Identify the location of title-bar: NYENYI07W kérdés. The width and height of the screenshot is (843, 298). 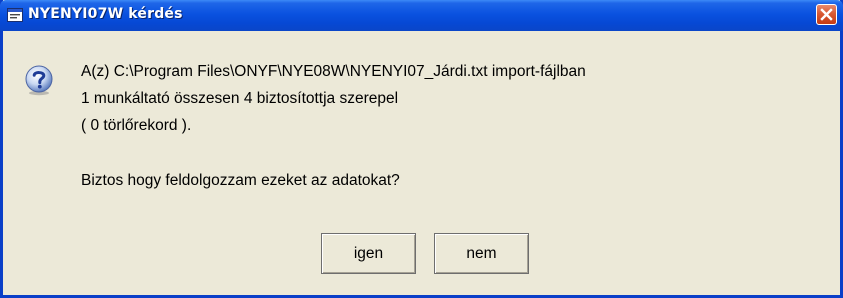
(421, 15).